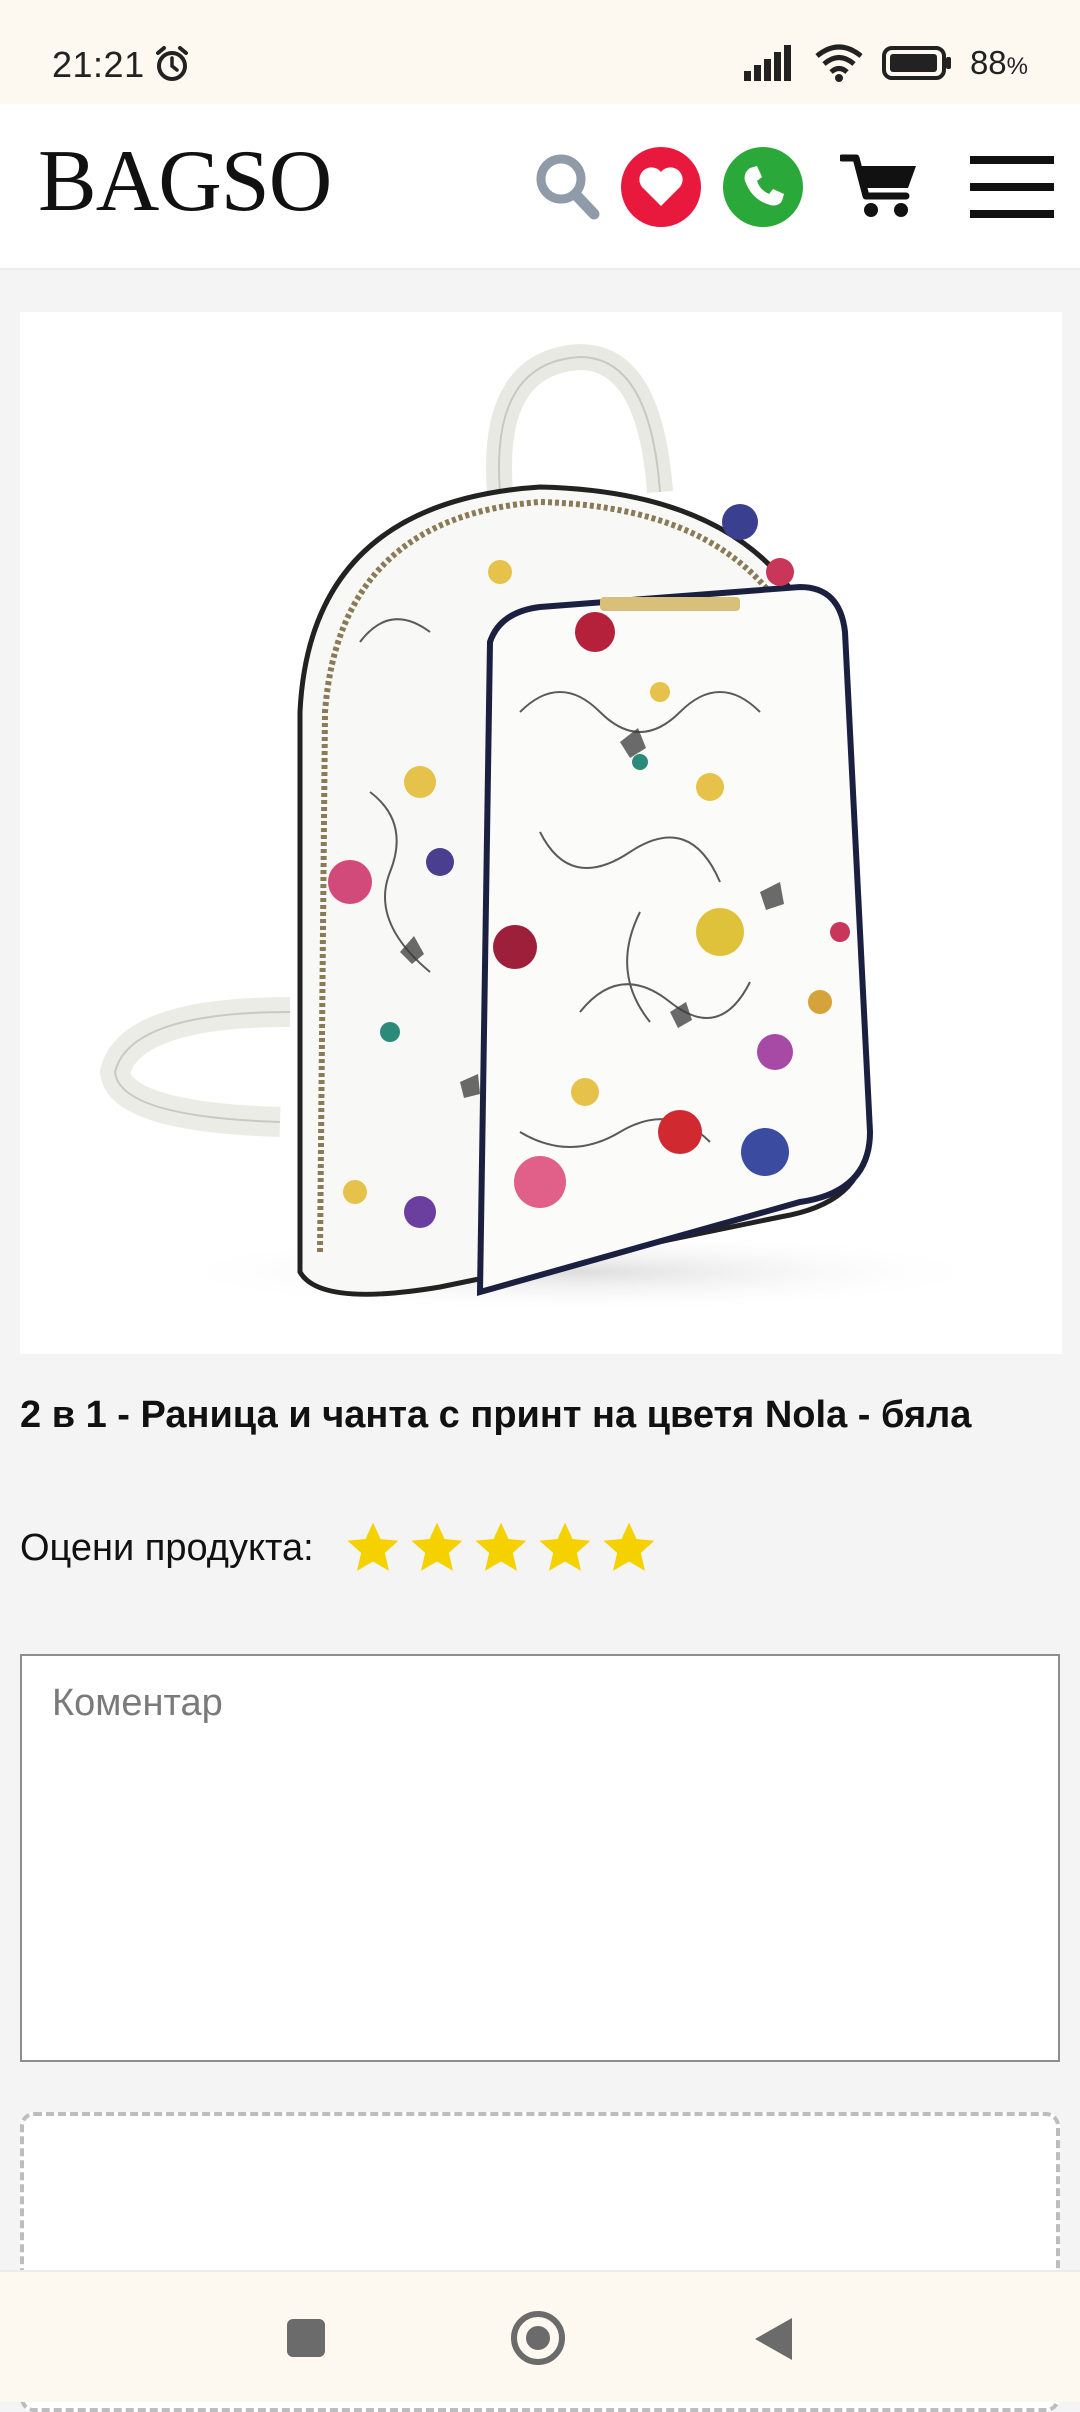 The height and width of the screenshot is (2412, 1080). I want to click on search-icon, so click(567, 186).